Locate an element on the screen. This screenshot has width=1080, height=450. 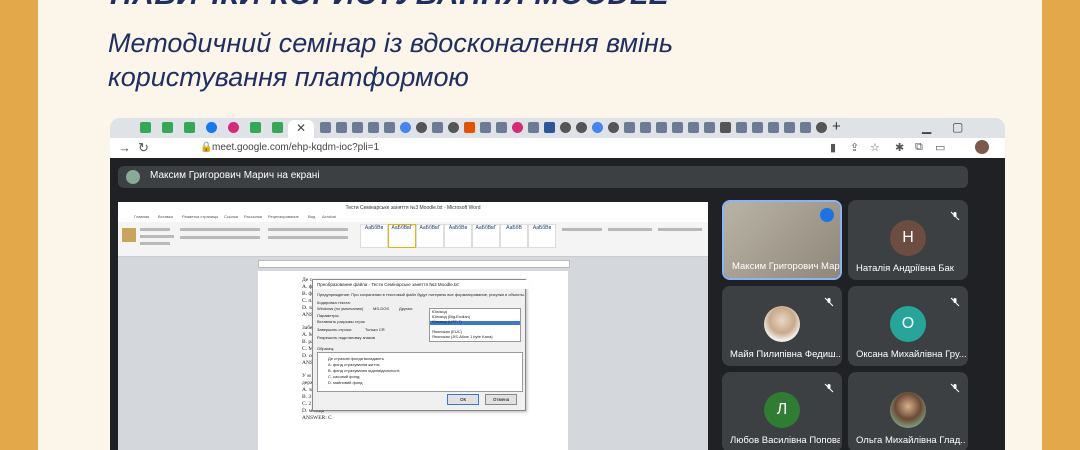
style-normal: АаБбВв is located at coordinates (374, 236).